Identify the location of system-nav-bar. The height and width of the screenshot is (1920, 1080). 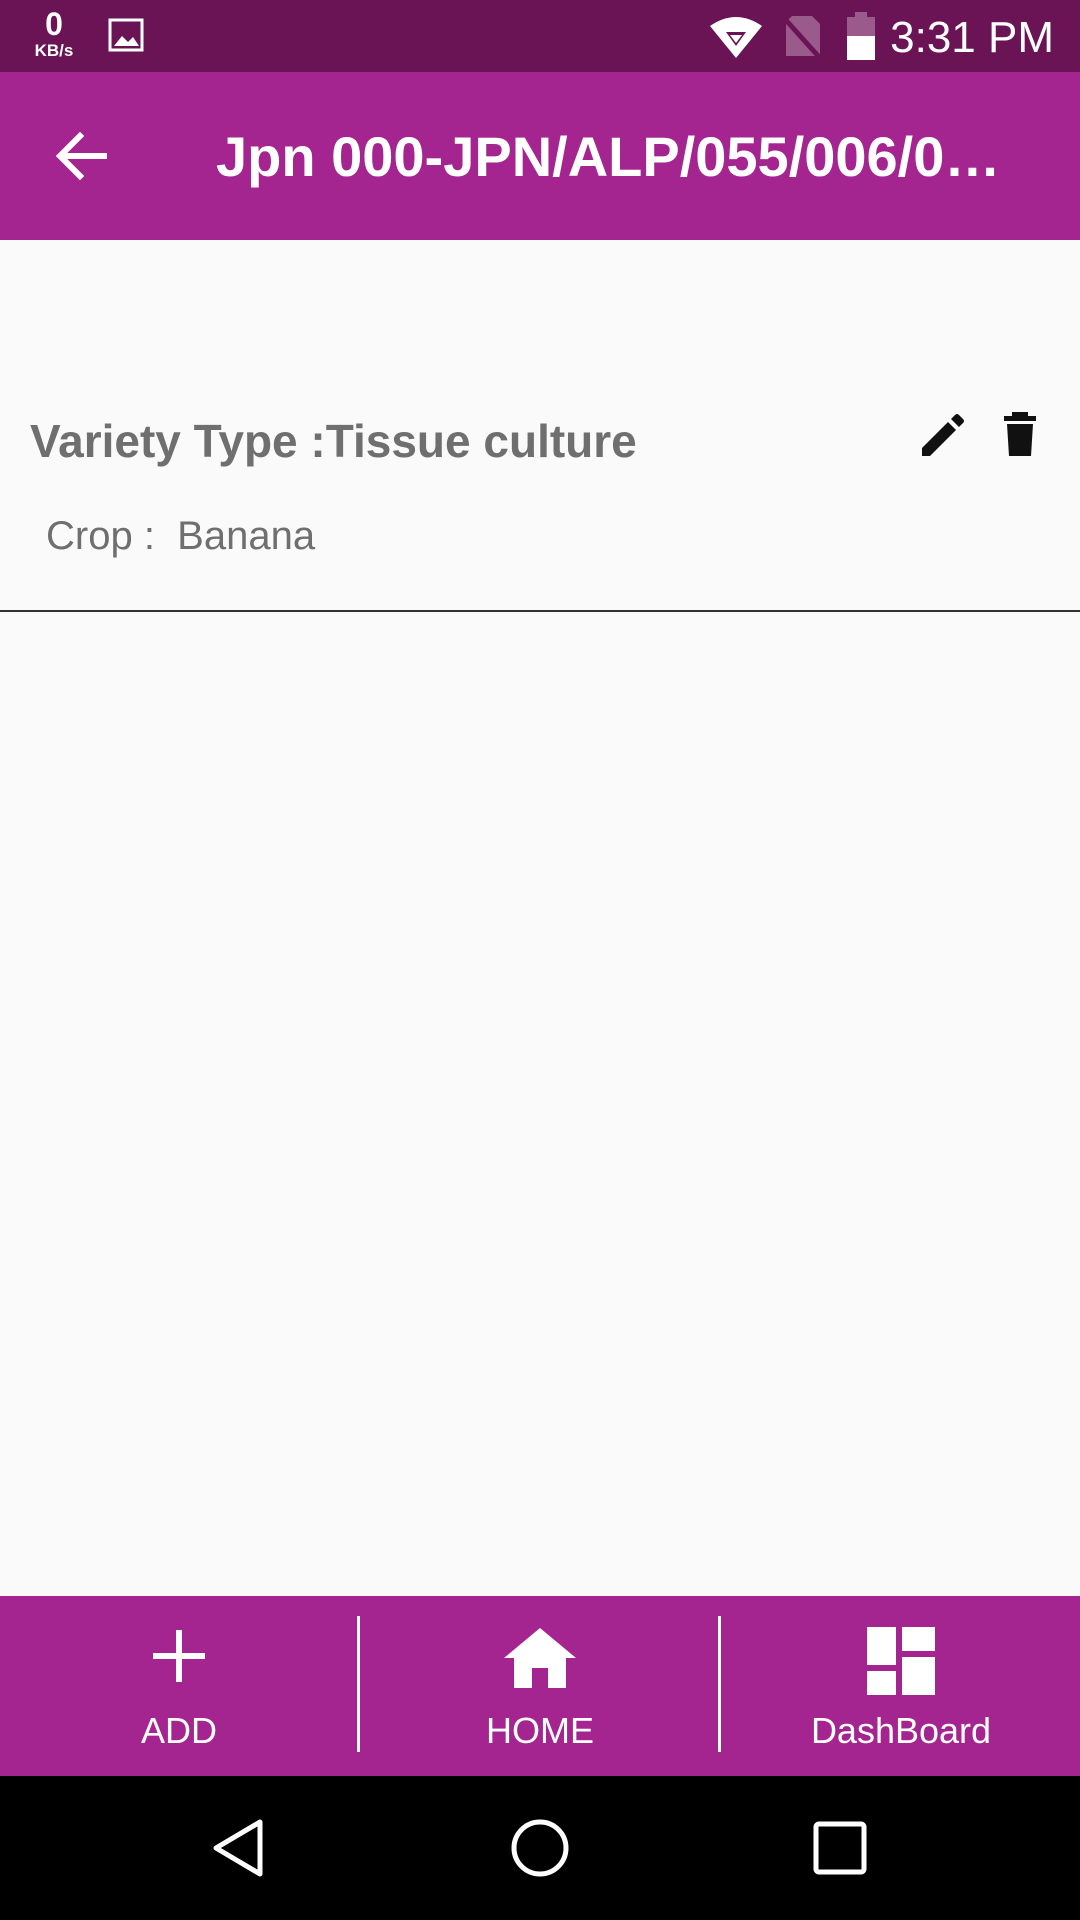
(540, 1848).